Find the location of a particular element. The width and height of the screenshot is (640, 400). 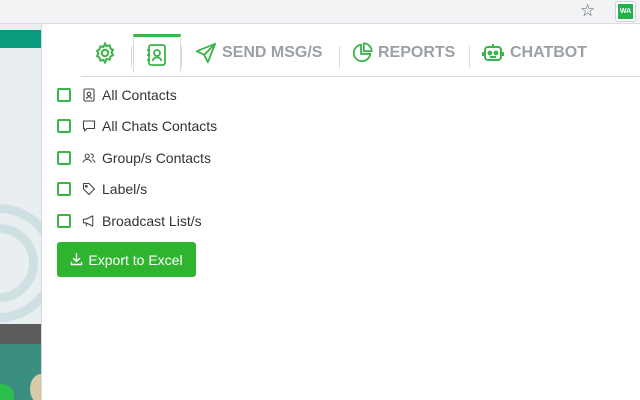

wifi-decoration-outer is located at coordinates (21, 263).